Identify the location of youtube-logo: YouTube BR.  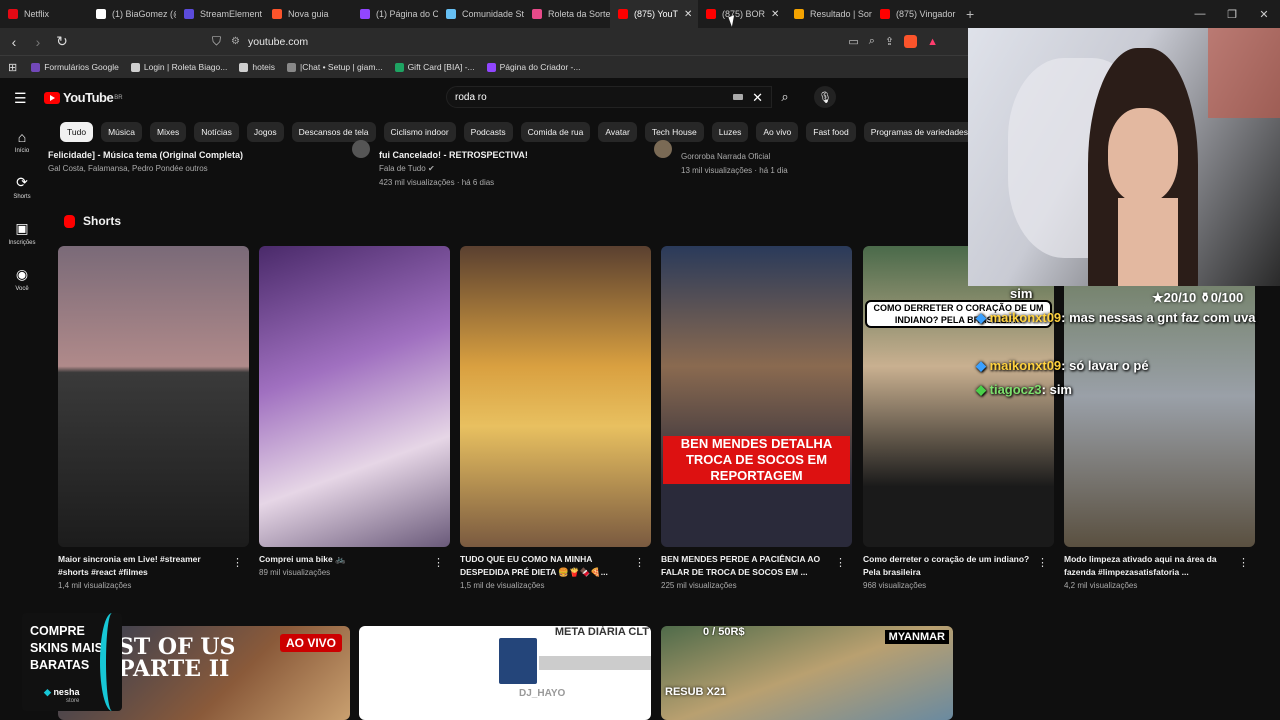
(83, 97).